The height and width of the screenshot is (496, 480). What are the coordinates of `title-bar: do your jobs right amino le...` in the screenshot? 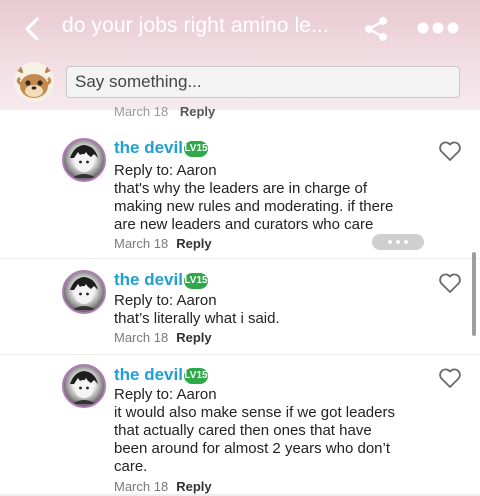 It's located at (240, 28).